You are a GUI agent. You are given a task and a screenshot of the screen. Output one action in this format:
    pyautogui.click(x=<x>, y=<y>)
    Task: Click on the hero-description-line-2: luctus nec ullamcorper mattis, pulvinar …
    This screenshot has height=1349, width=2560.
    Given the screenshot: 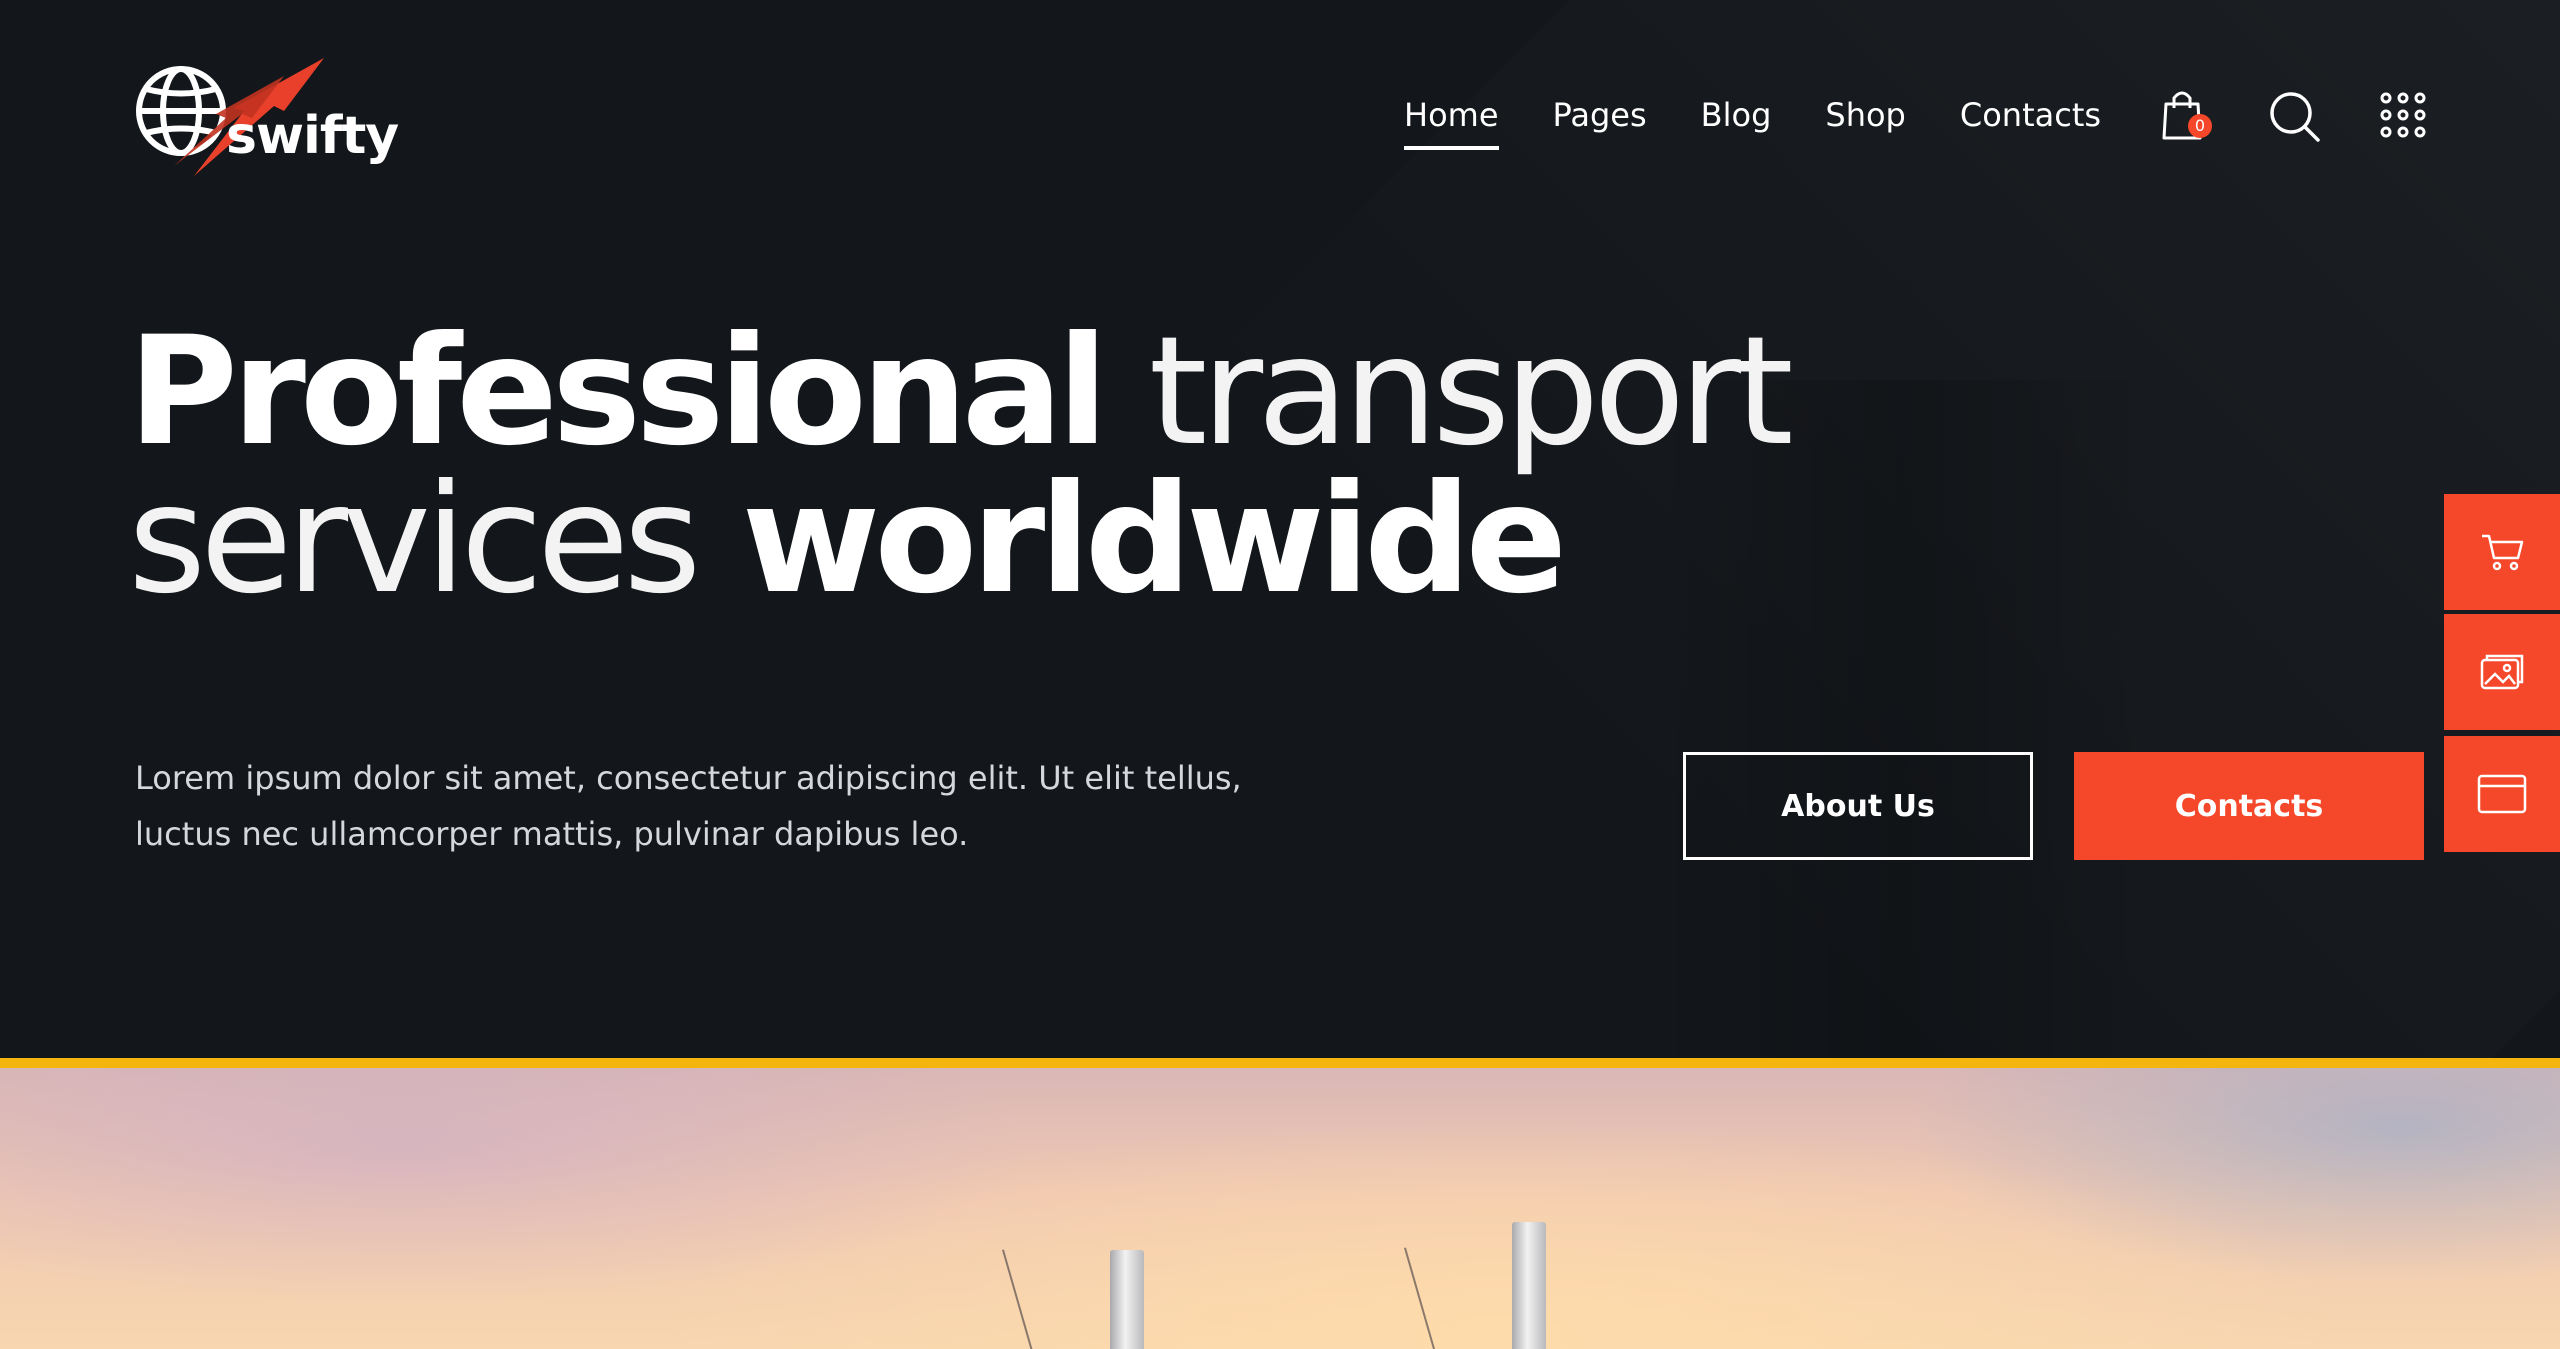 What is the action you would take?
    pyautogui.click(x=552, y=834)
    